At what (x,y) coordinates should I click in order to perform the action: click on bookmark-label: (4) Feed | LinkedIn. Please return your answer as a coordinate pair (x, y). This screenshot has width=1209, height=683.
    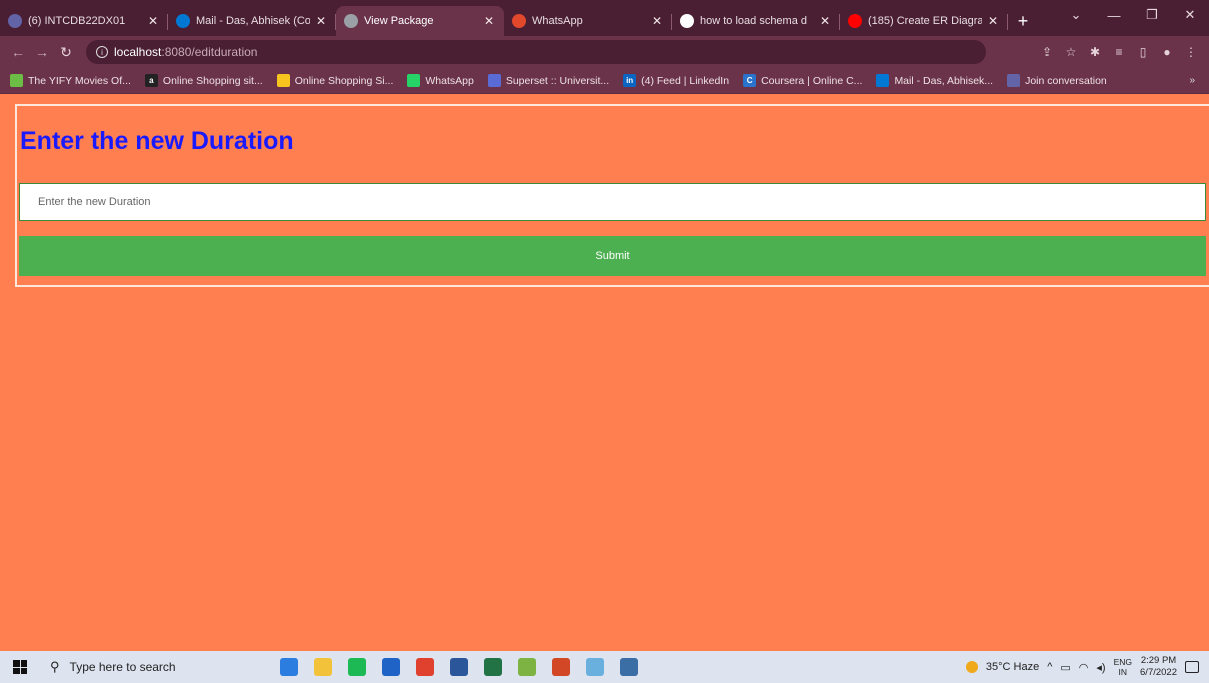
    Looking at the image, I should click on (685, 80).